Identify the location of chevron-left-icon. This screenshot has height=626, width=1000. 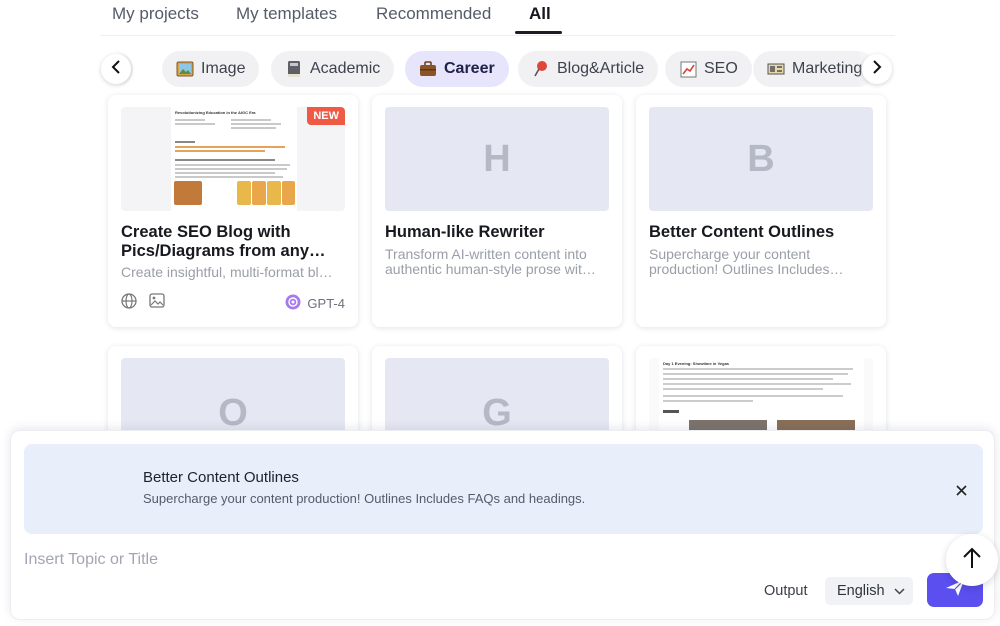
(116, 69).